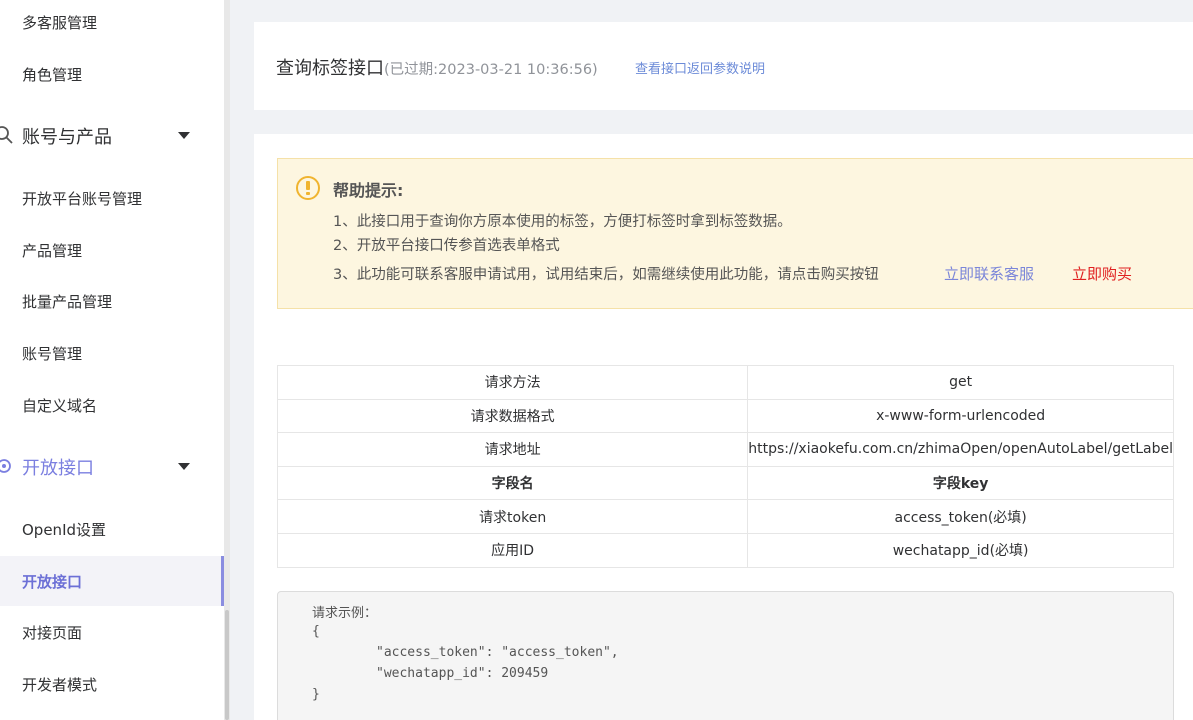  What do you see at coordinates (700, 67) in the screenshot?
I see `api-doc-link: 查看接口返回参数说明` at bounding box center [700, 67].